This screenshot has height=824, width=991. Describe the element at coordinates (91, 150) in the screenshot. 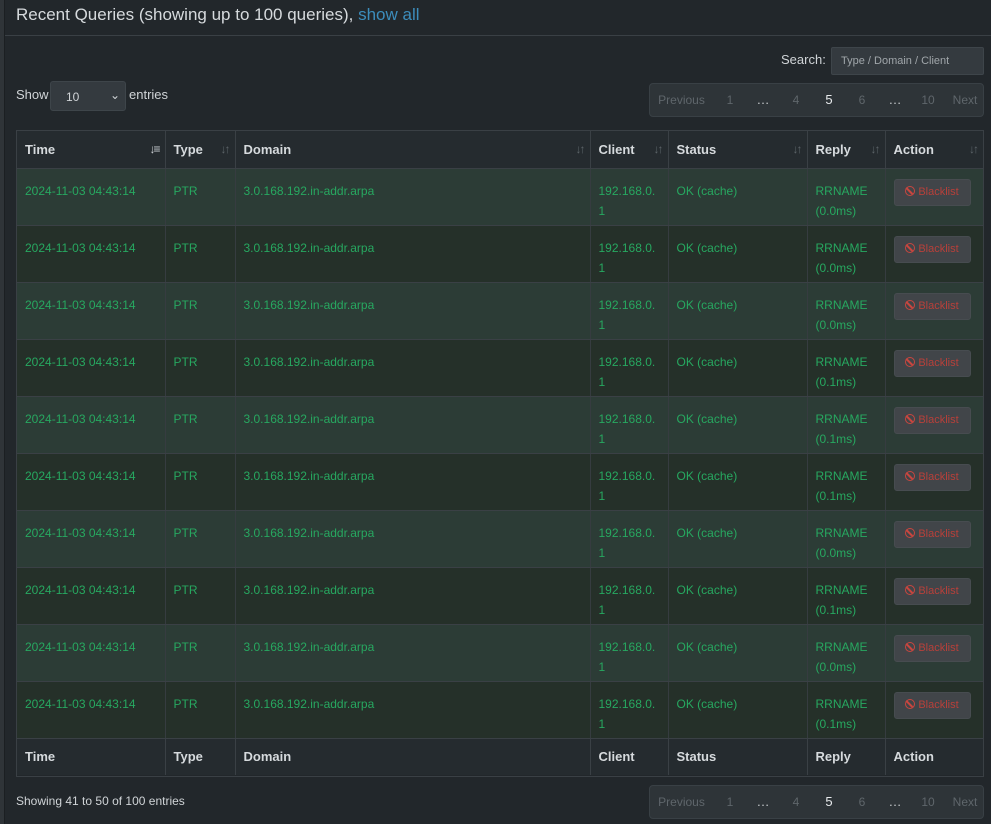

I see `column-header-time: Time ↓≡` at that location.